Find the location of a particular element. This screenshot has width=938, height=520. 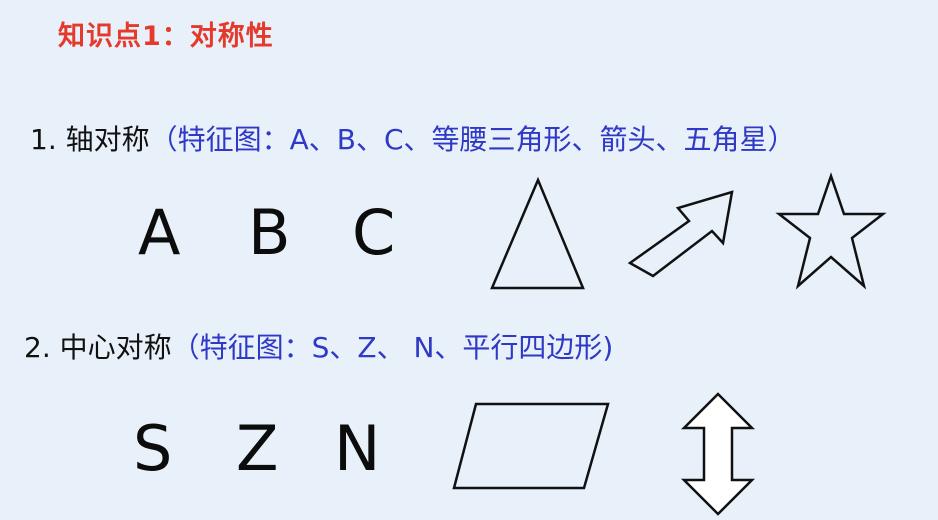

page-title: 知识点1：对称性 is located at coordinates (166, 36).